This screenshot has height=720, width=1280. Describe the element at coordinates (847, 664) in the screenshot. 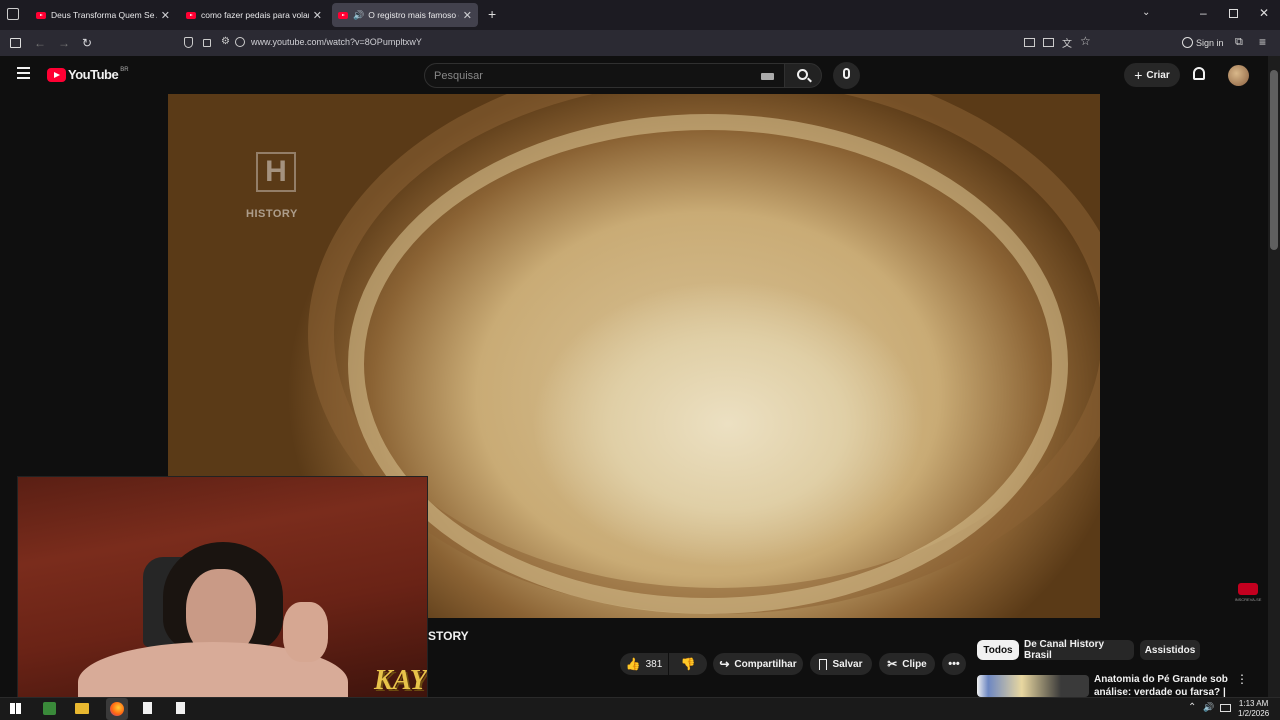

I see `save-label: Salvar` at that location.